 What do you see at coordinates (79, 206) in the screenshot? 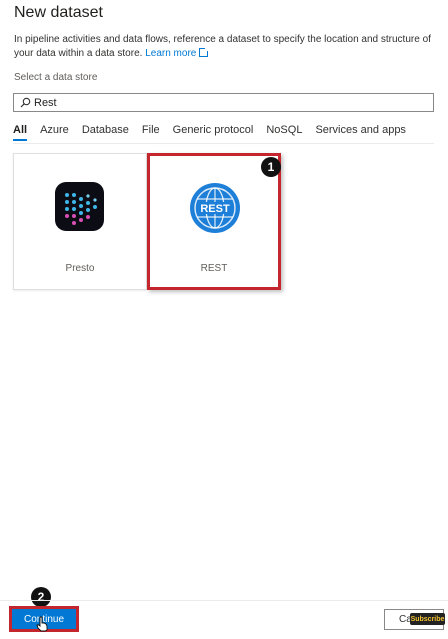
I see `presto-logo-icon` at bounding box center [79, 206].